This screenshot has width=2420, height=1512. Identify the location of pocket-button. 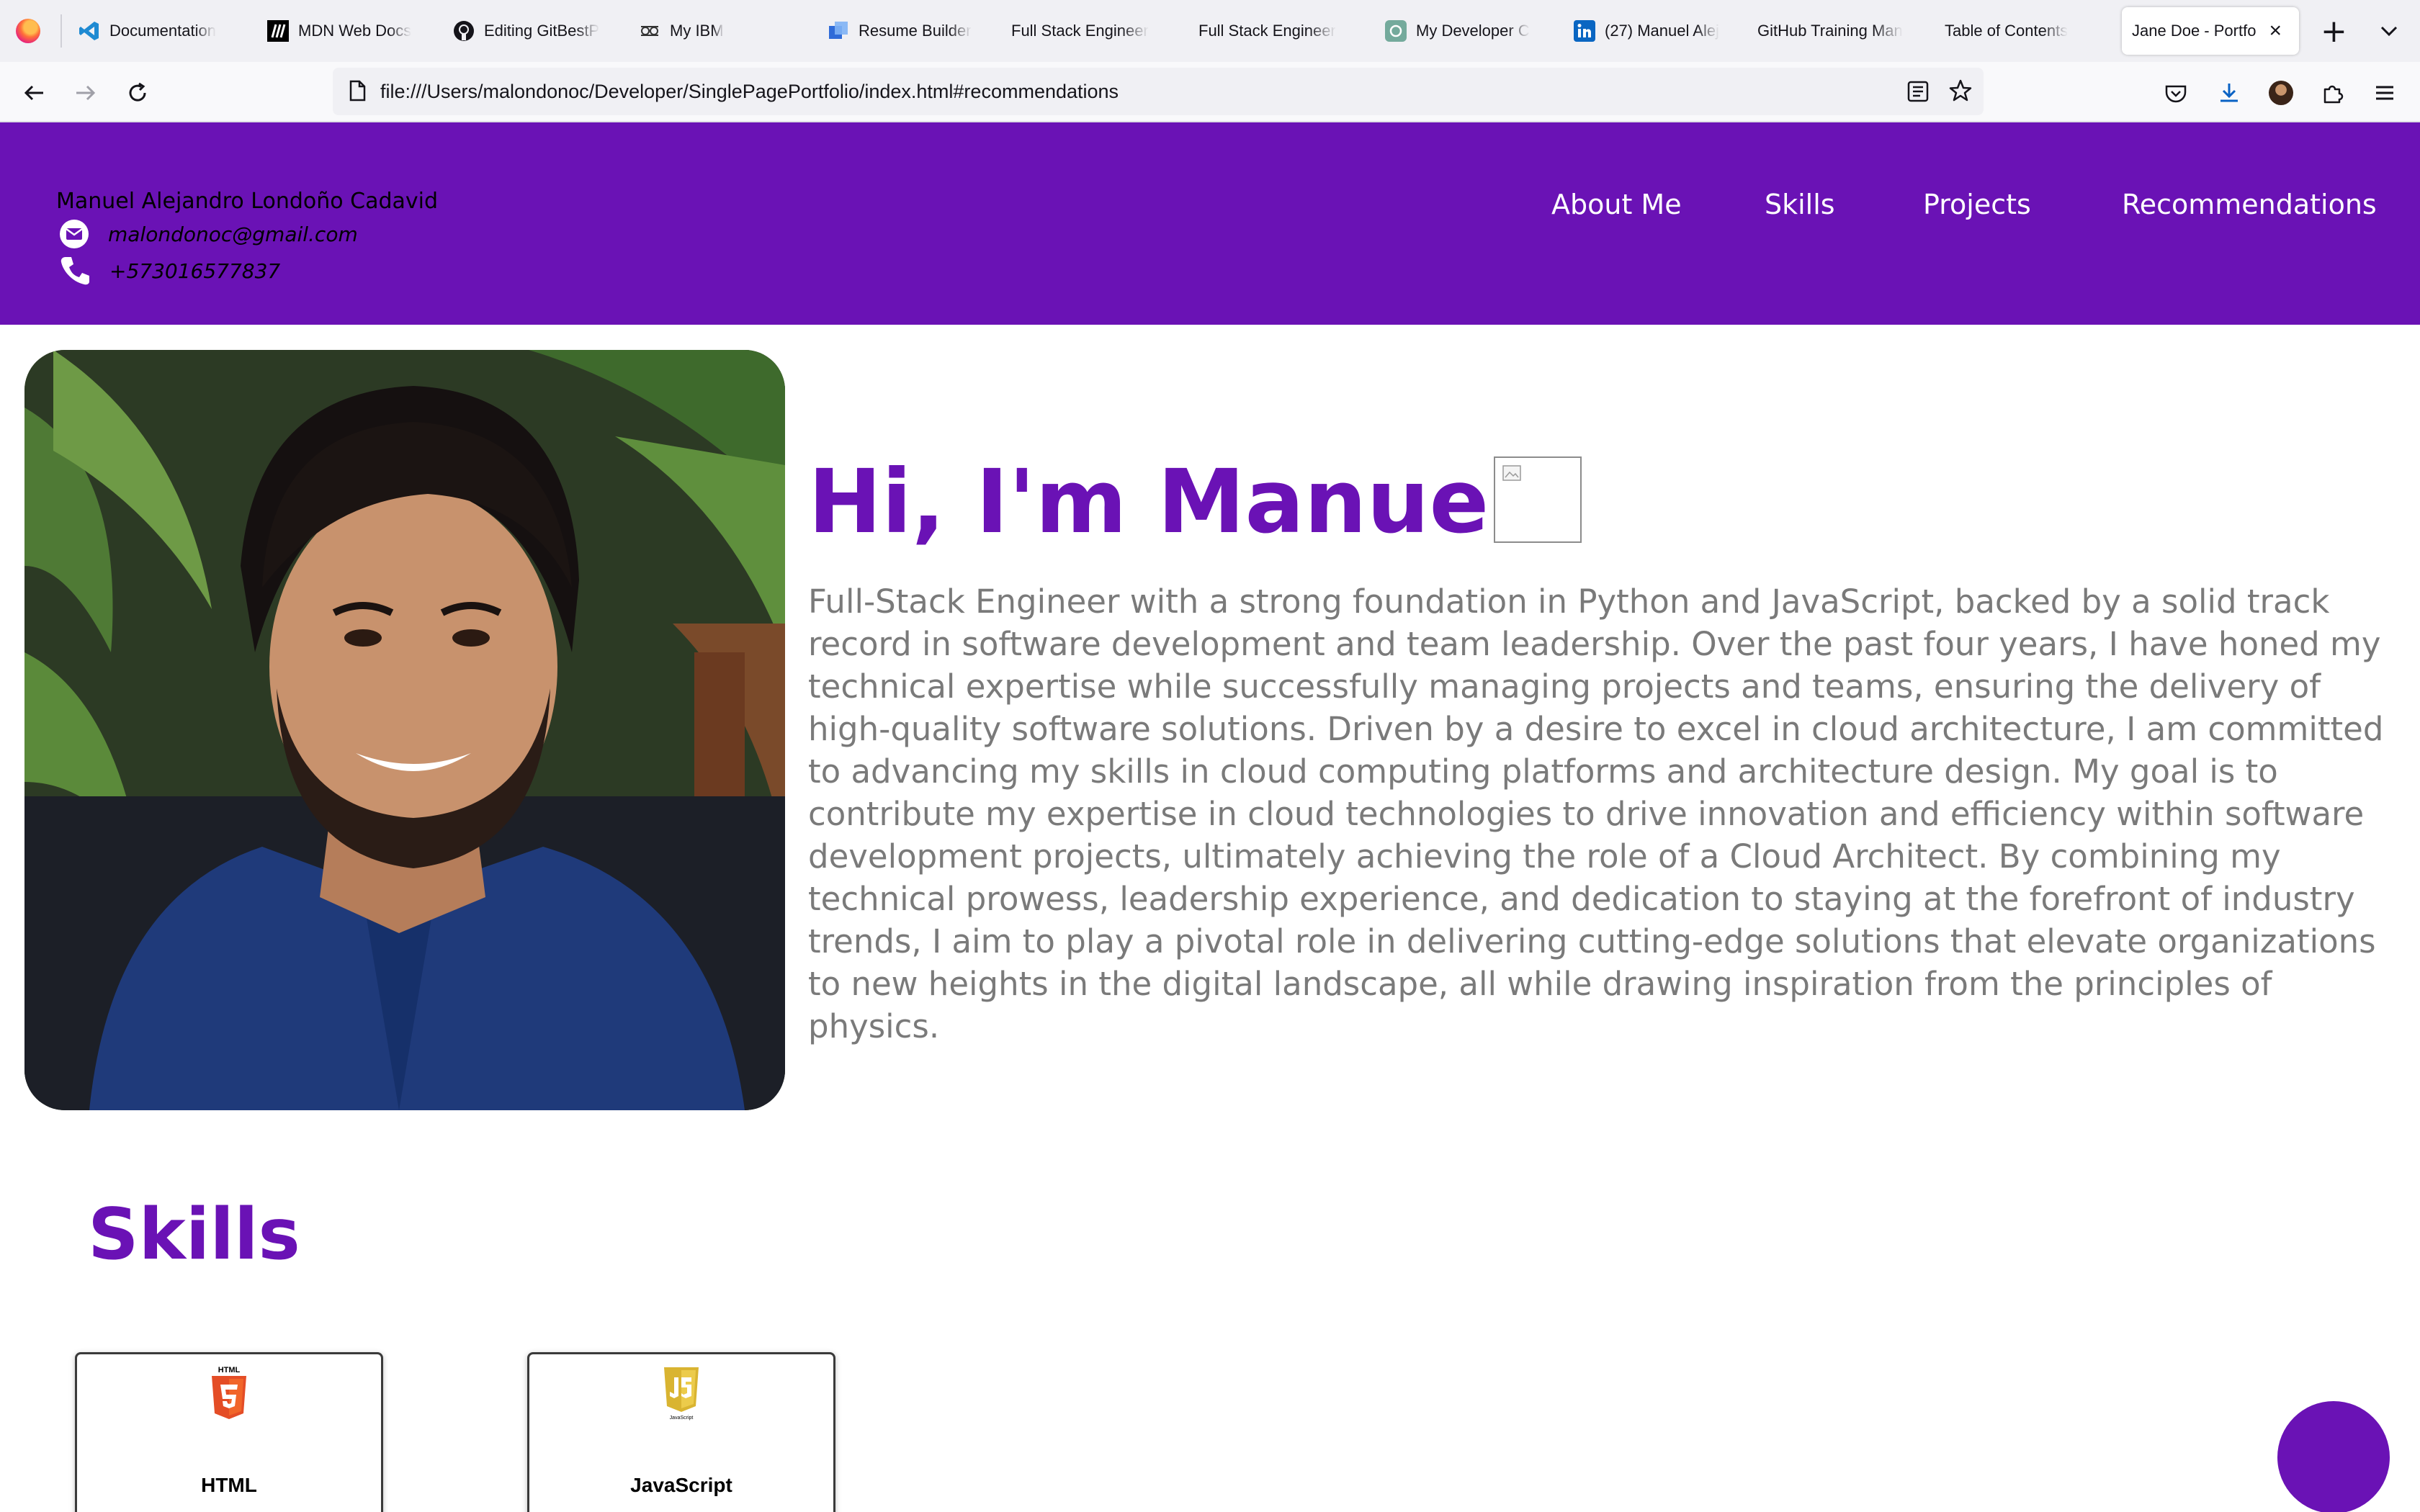
(2175, 92).